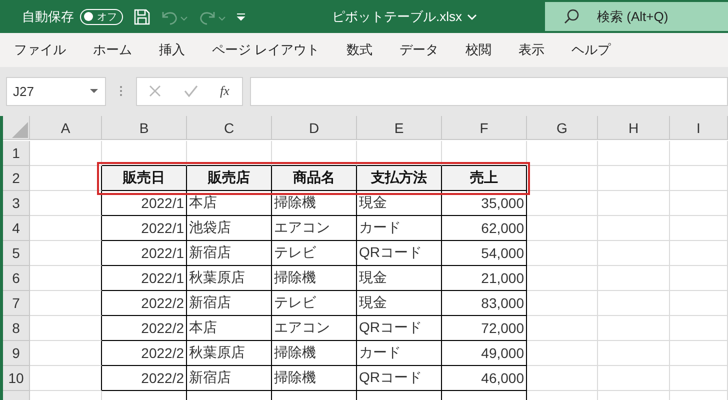 The height and width of the screenshot is (400, 728). Describe the element at coordinates (16, 153) in the screenshot. I see `row-header: 1` at that location.